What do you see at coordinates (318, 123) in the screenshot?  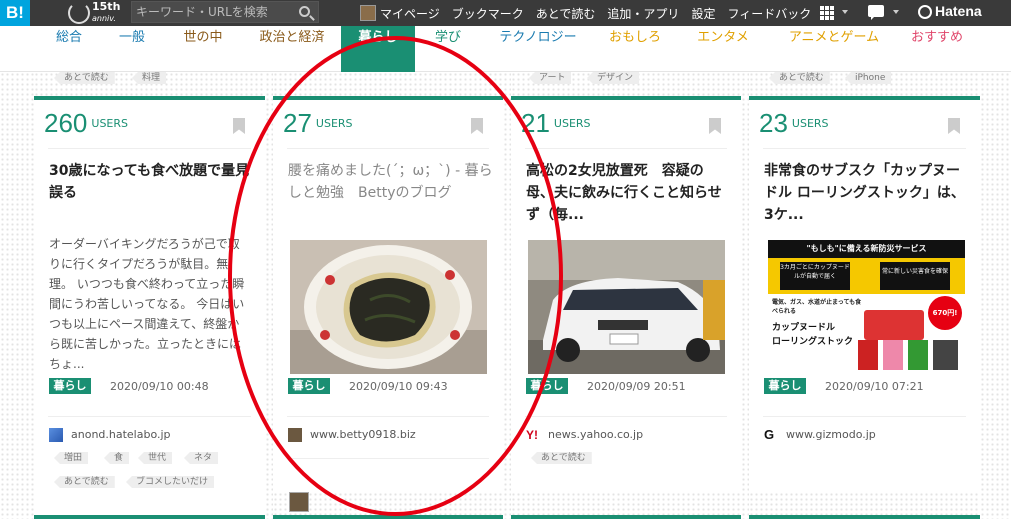 I see `user-count: 27 USERS` at bounding box center [318, 123].